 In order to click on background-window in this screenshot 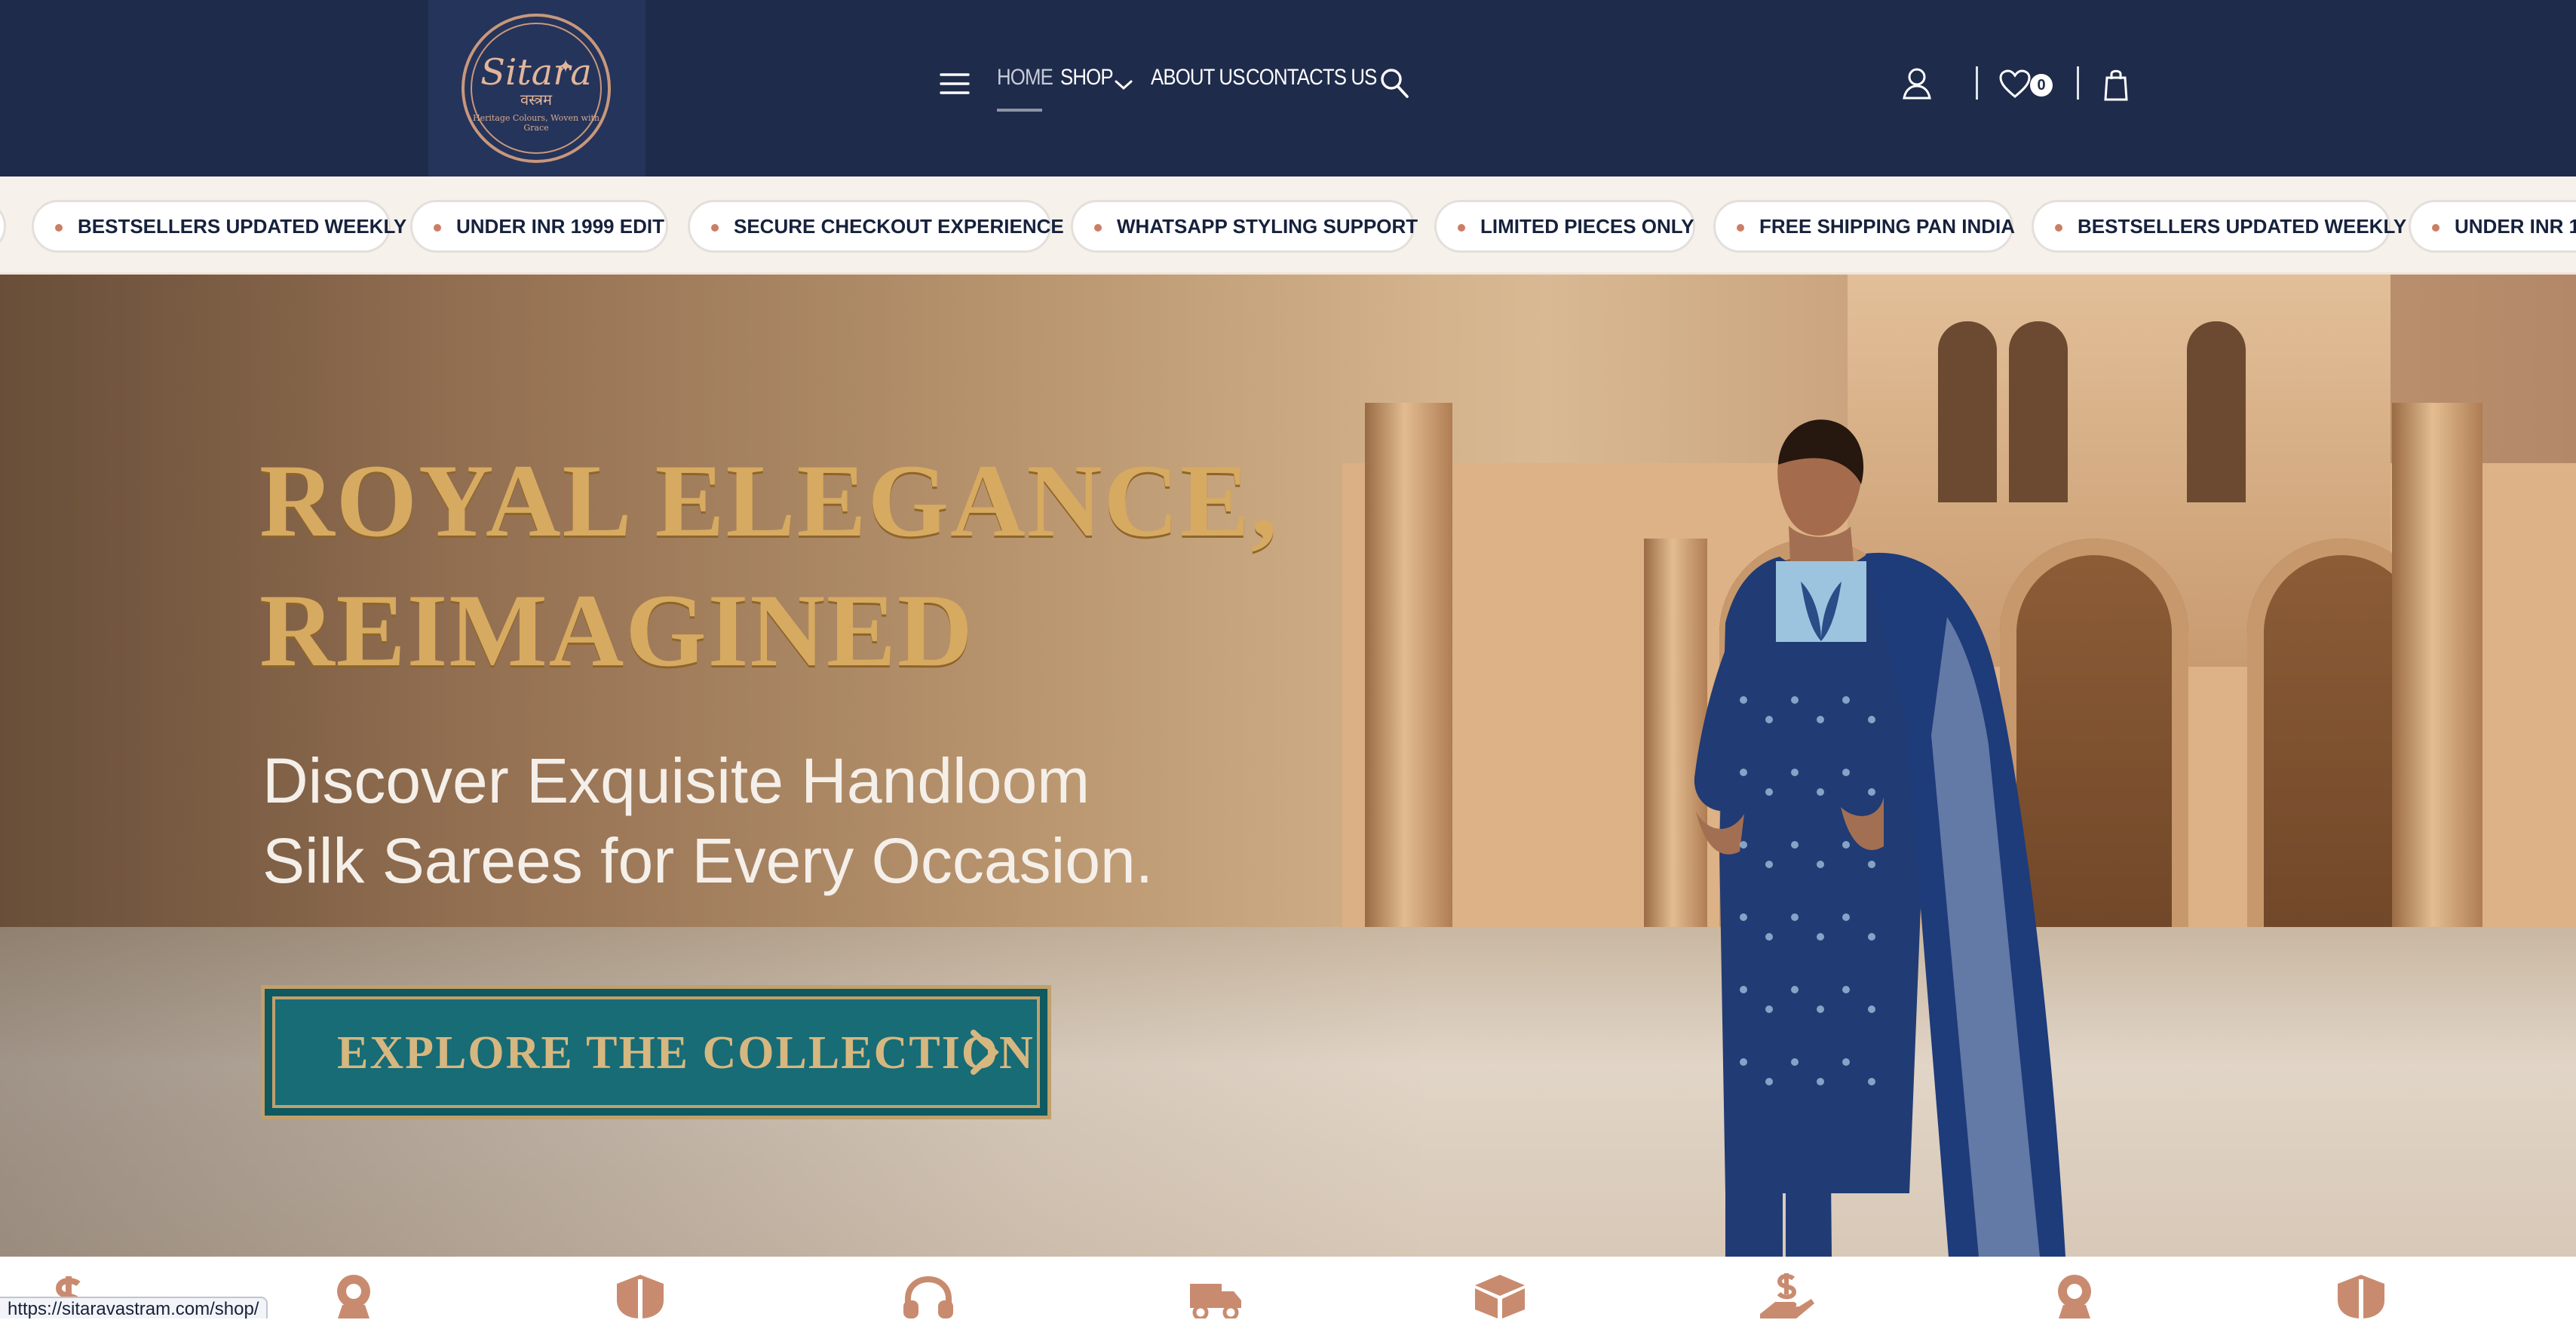, I will do `click(2216, 411)`.